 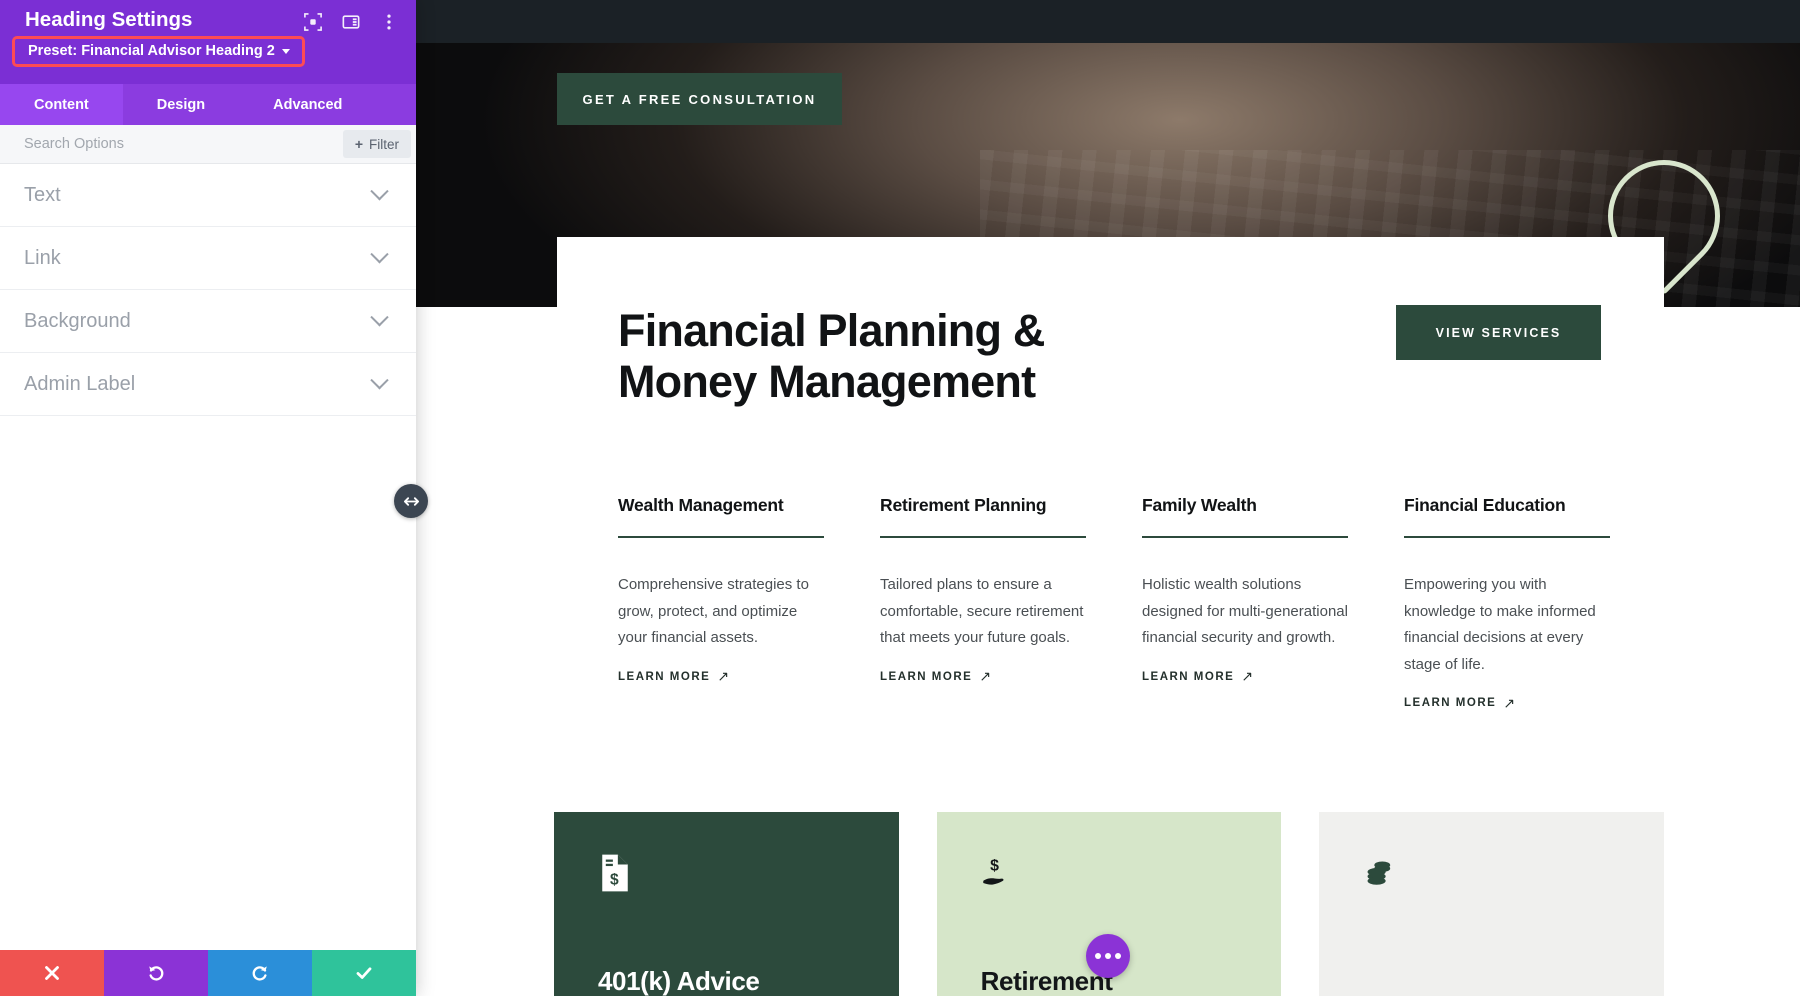 I want to click on feature-card: $ 401(k) Advice, so click(x=726, y=904).